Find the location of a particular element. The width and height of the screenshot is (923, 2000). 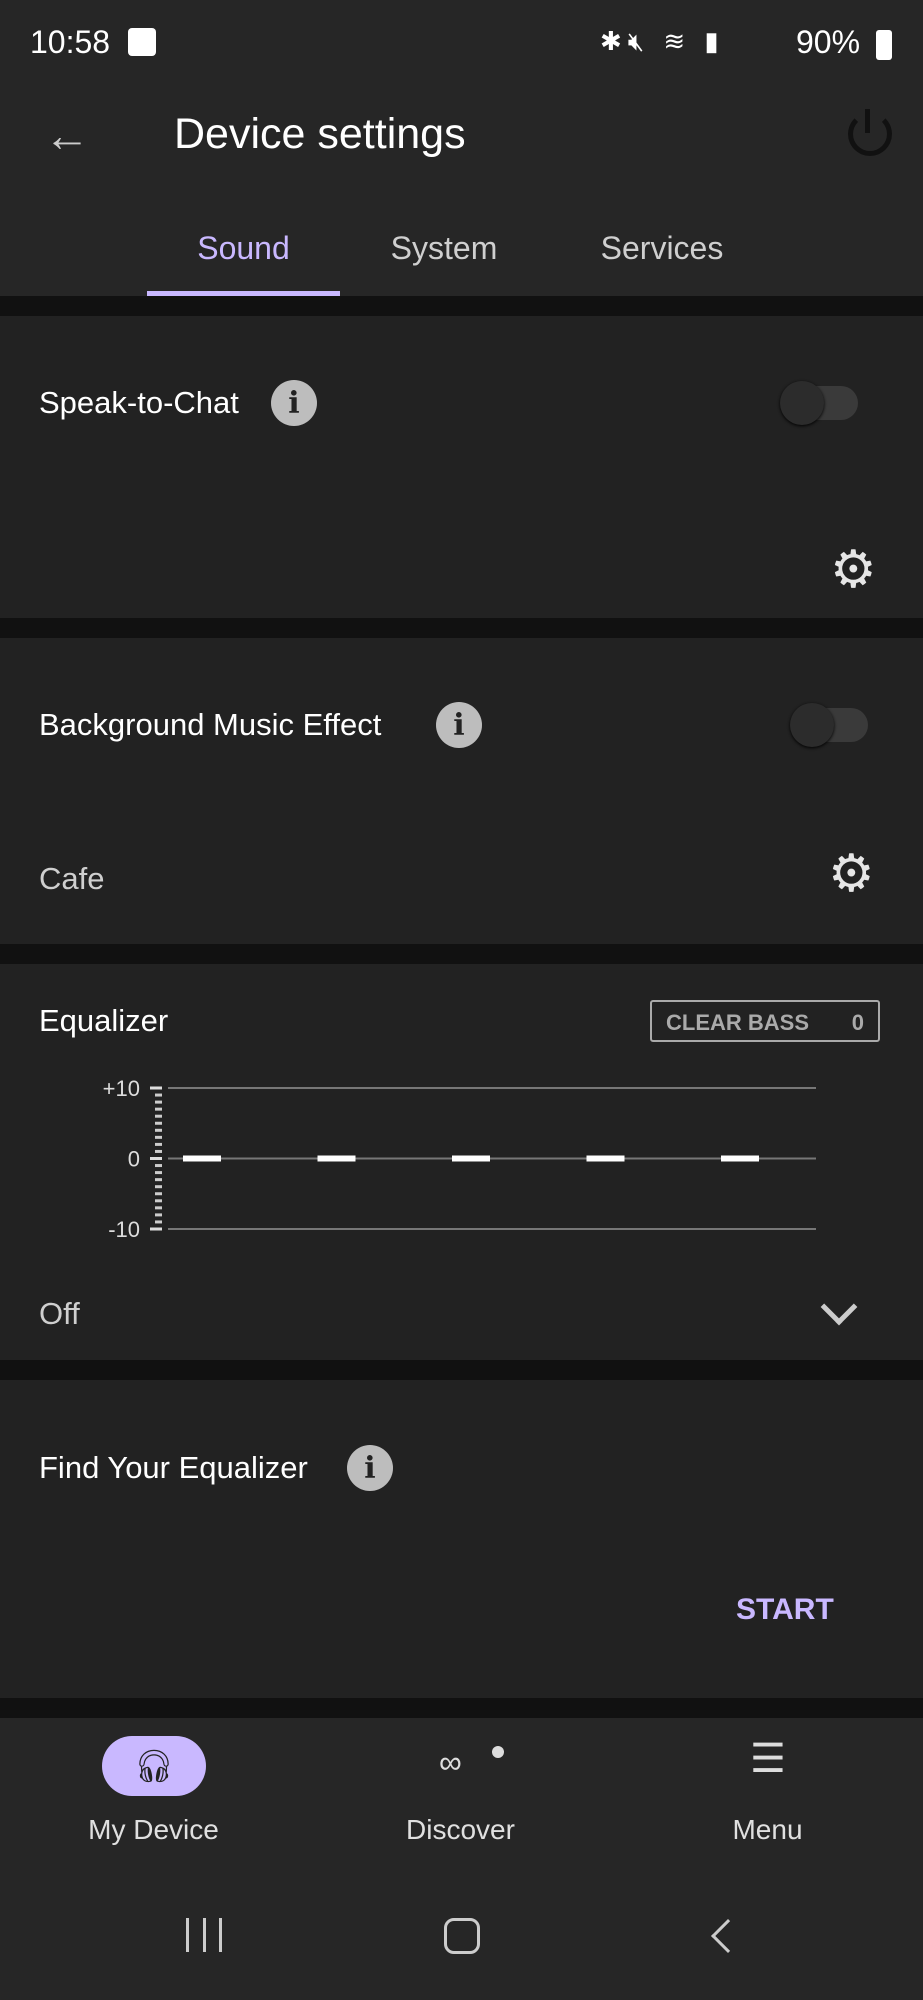

chevron-down-icon is located at coordinates (839, 1307).